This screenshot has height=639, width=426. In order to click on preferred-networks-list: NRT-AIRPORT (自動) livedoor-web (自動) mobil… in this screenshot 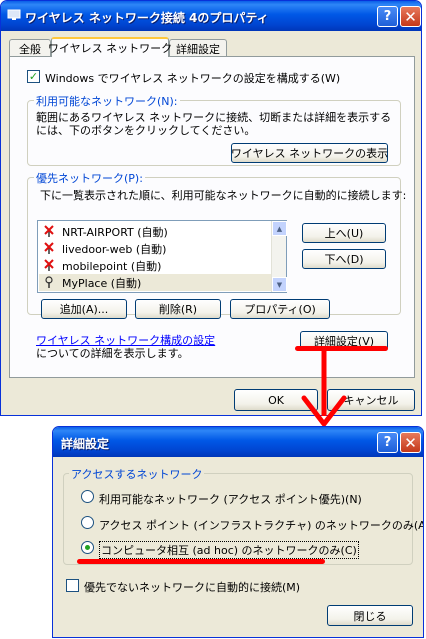, I will do `click(162, 256)`.